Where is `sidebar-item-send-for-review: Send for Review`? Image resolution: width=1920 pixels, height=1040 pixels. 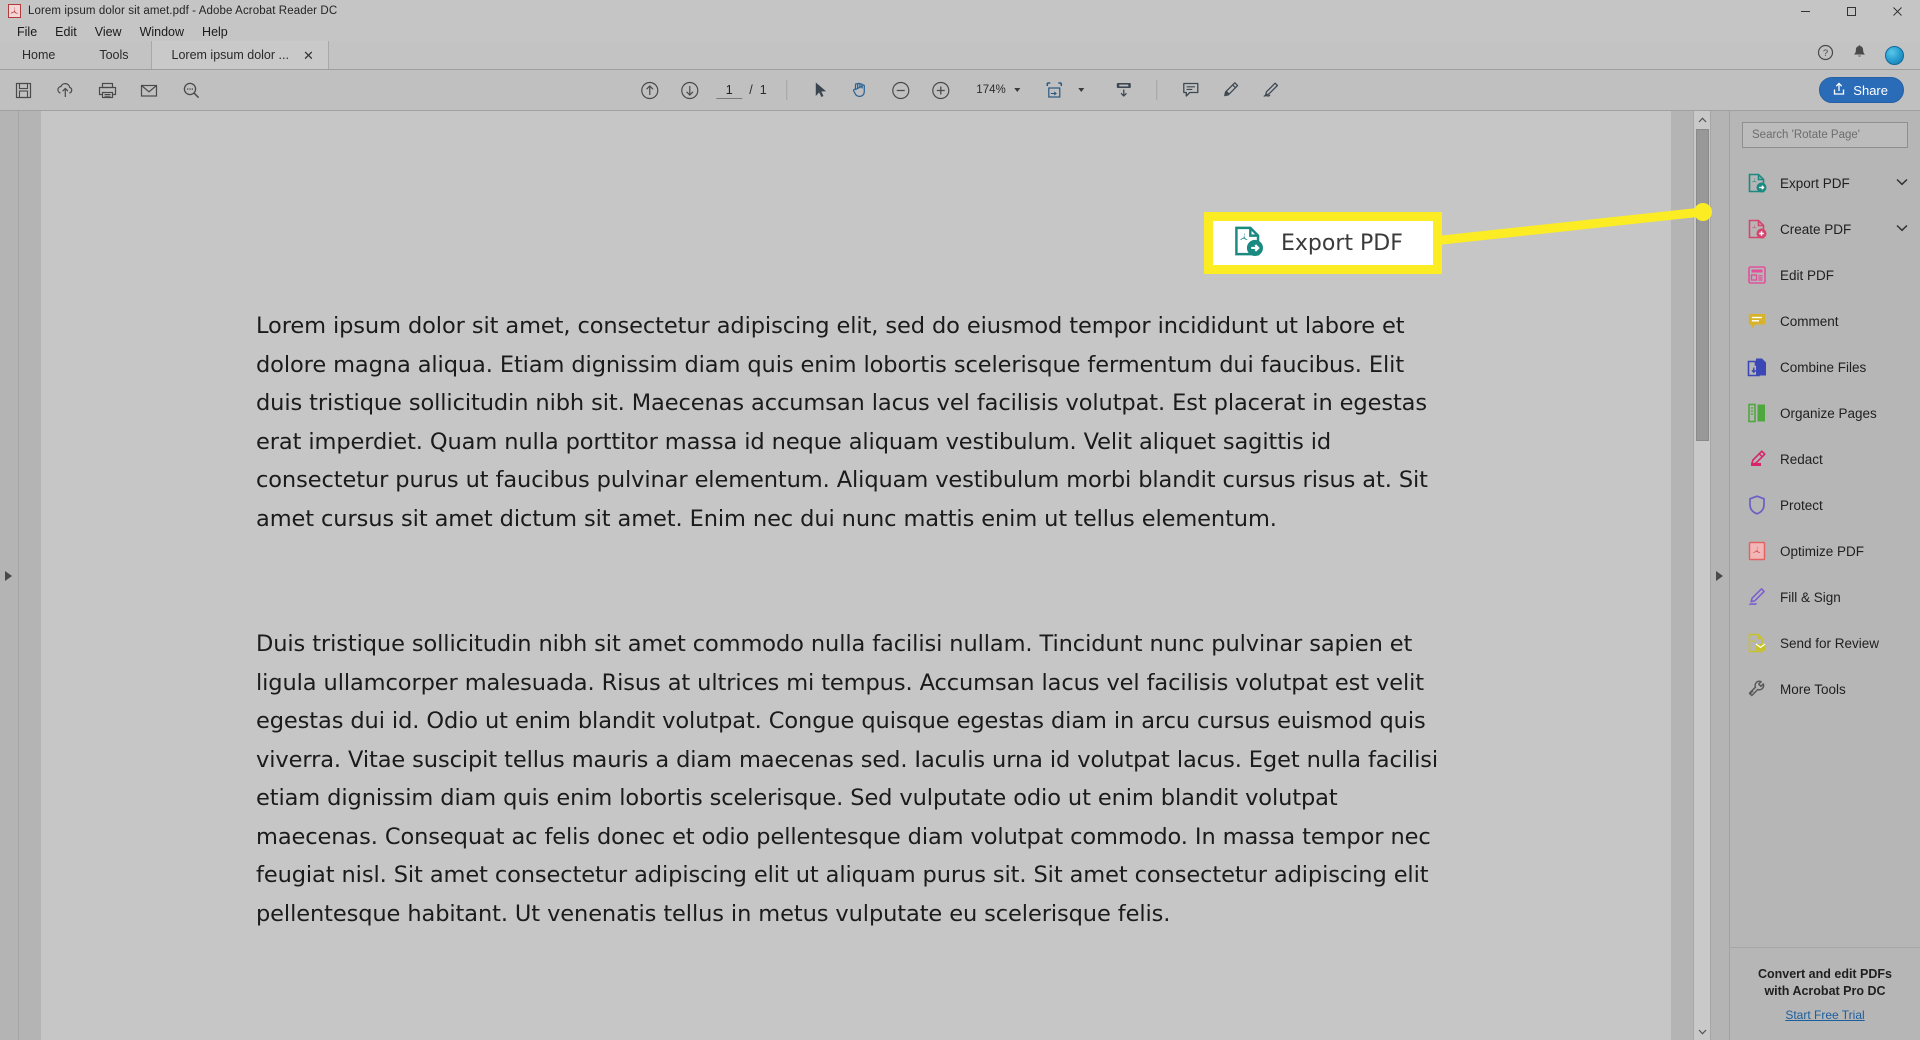
sidebar-item-send-for-review: Send for Review is located at coordinates (1825, 643).